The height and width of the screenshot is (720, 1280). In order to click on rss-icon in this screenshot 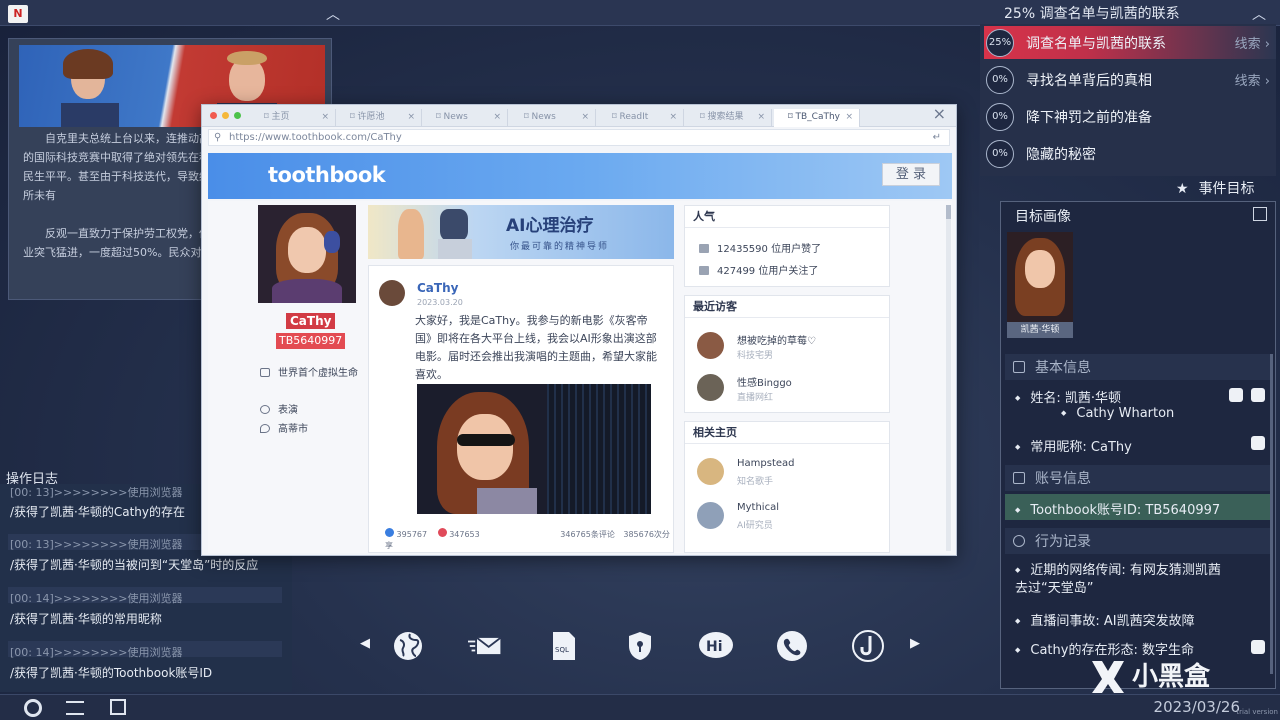, I will do `click(704, 270)`.